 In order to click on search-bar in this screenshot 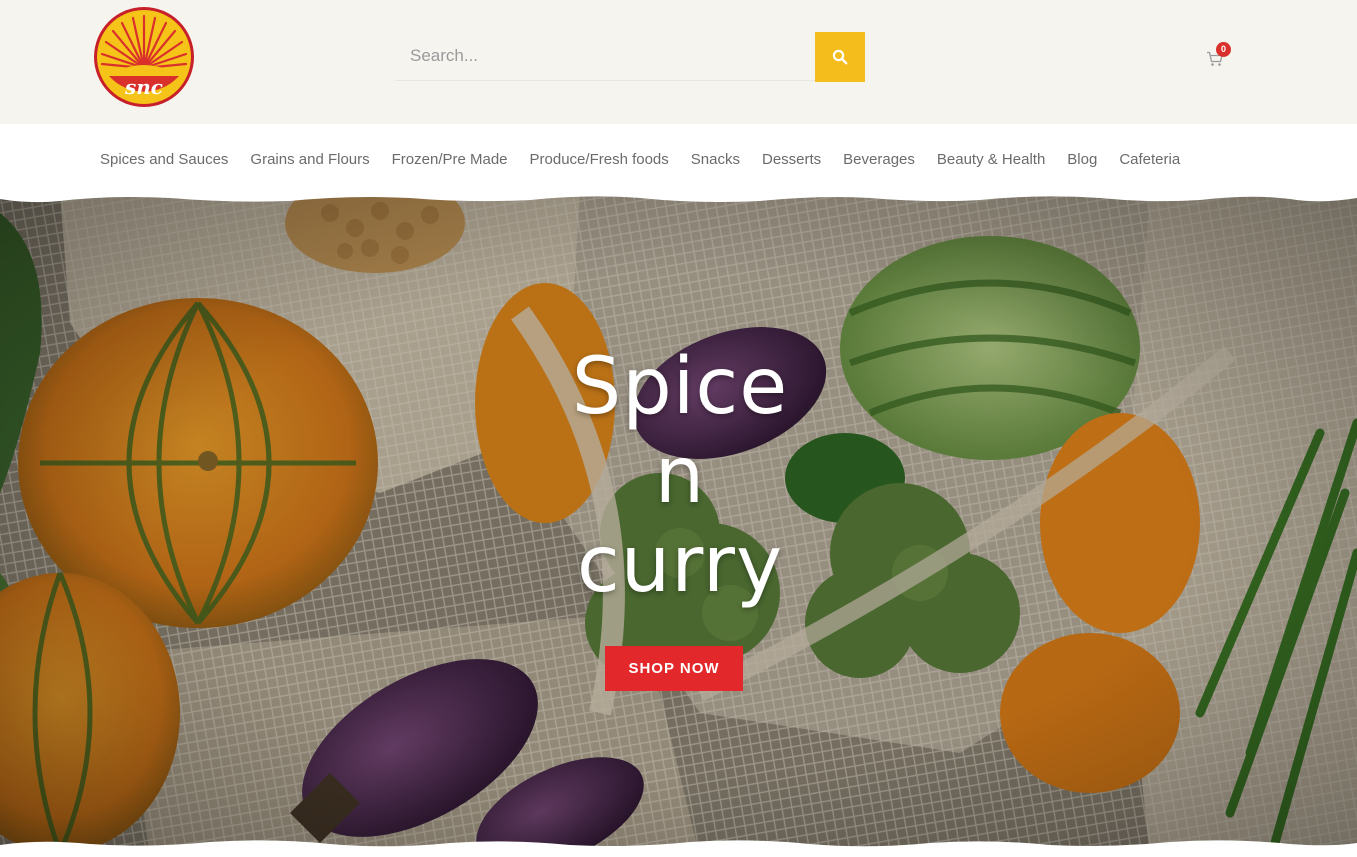, I will do `click(630, 57)`.